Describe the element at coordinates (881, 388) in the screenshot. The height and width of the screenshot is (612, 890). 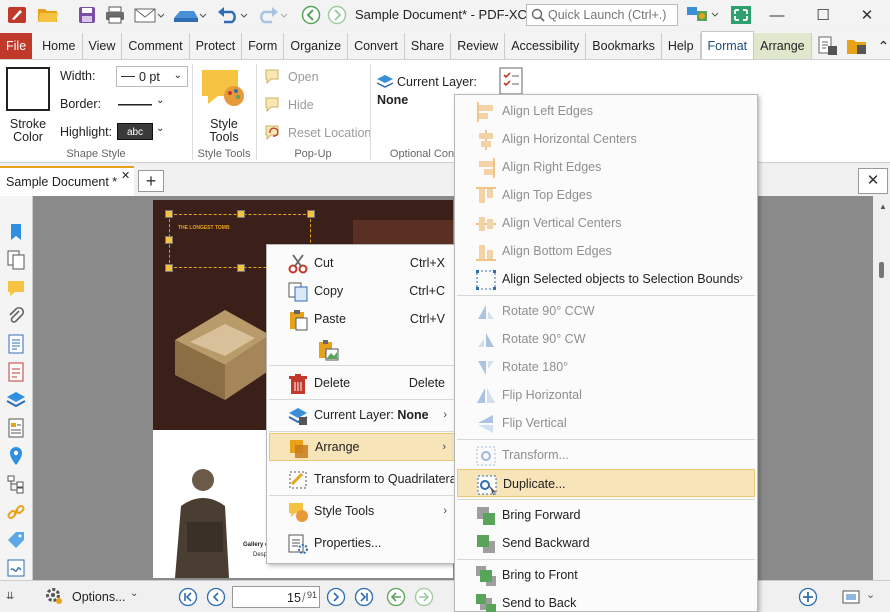
I see `vertical-scrollbar: ▲` at that location.